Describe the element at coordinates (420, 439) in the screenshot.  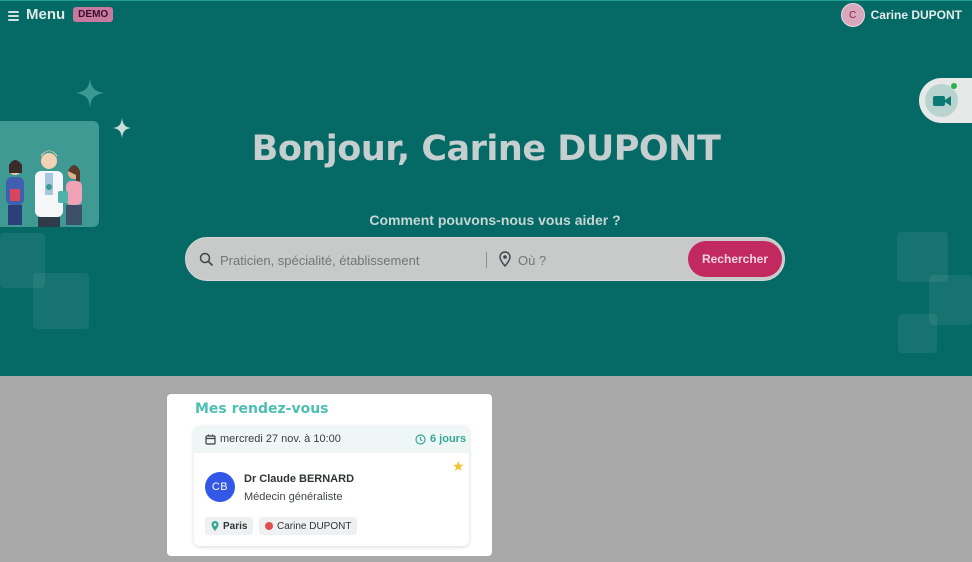
I see `clock-icon` at that location.